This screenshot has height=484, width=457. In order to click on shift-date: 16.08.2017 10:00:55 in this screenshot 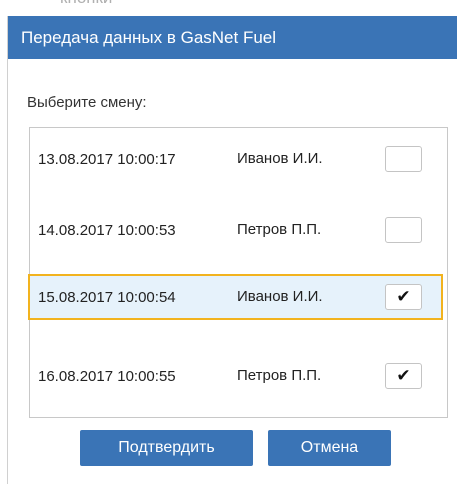, I will do `click(107, 376)`.